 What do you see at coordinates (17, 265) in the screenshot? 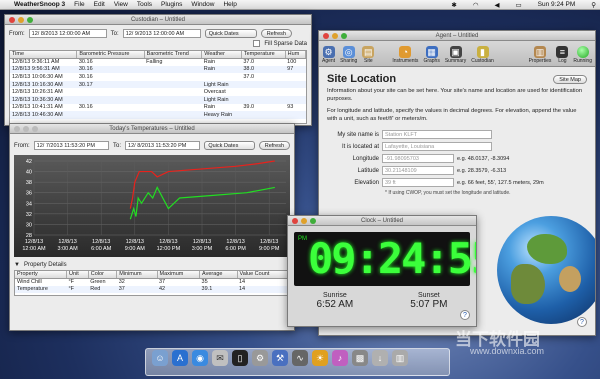
I see `disclosure-triangle-icon: ▼` at bounding box center [17, 265].